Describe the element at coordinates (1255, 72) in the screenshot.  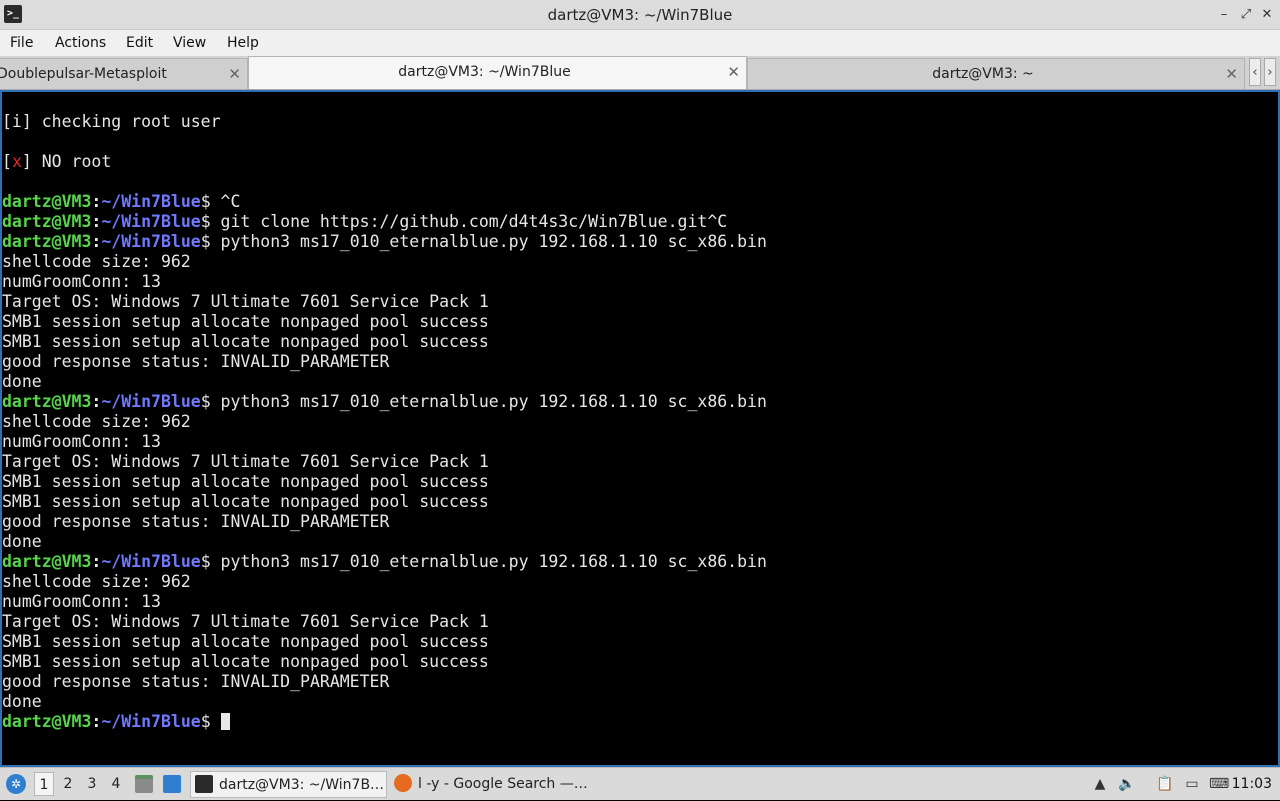
I see `tab-scroll-left-icon: ‹` at that location.